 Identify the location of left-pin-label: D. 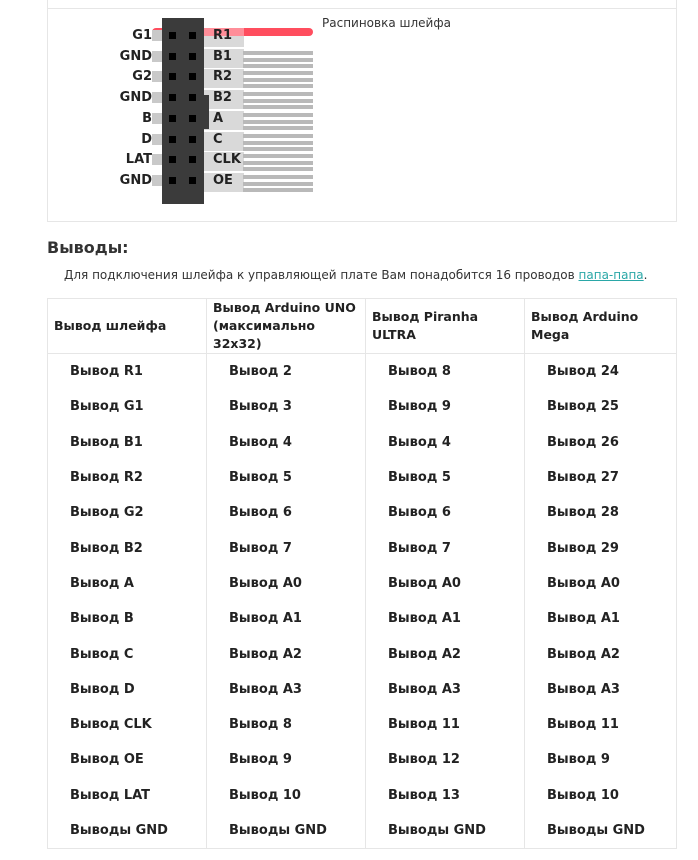
(146, 139).